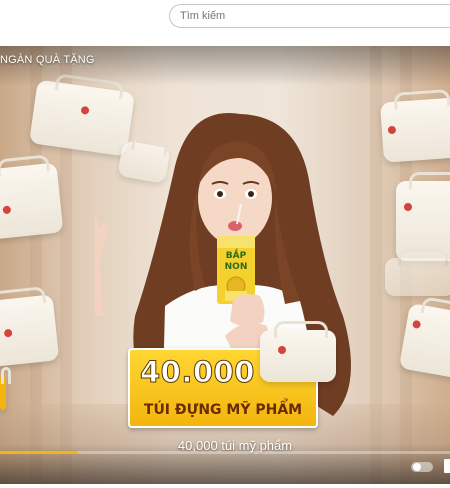 This screenshot has width=450, height=488. I want to click on pause-toggle-icon, so click(422, 467).